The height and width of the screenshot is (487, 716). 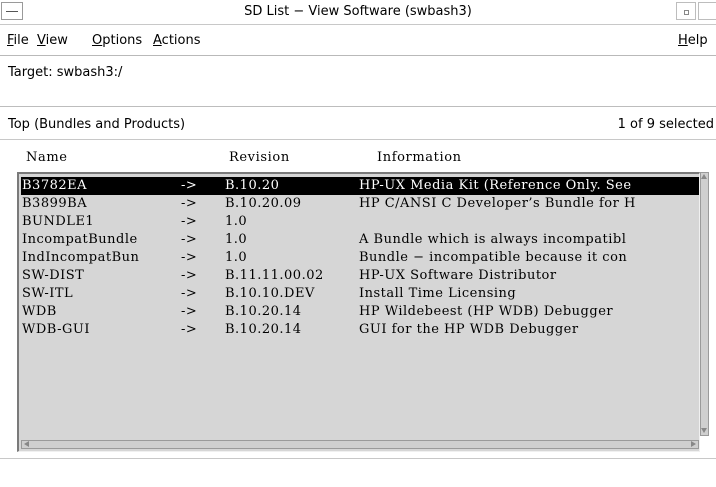 What do you see at coordinates (486, 311) in the screenshot?
I see `row-information: HP Wildebeest (HP WDB) Debugger` at bounding box center [486, 311].